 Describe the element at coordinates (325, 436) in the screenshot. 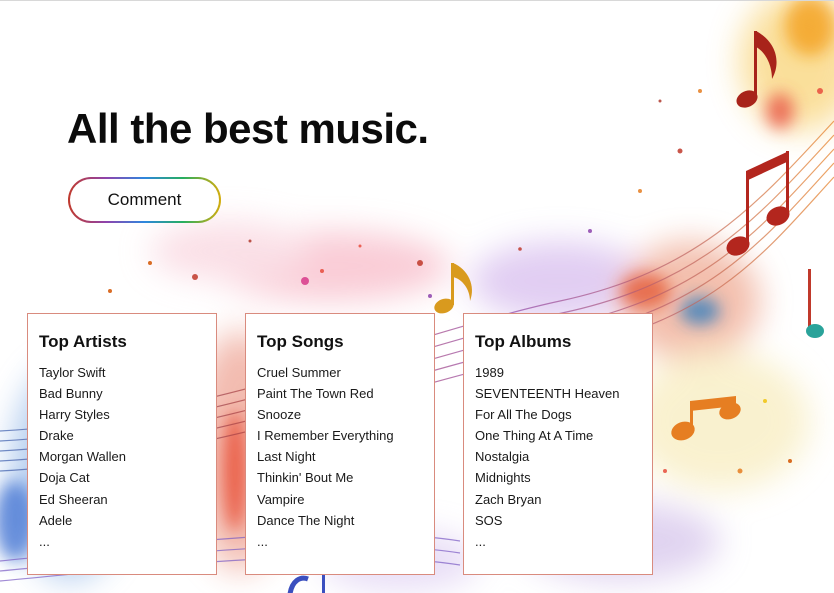

I see `list-item: I Remember Everything` at that location.